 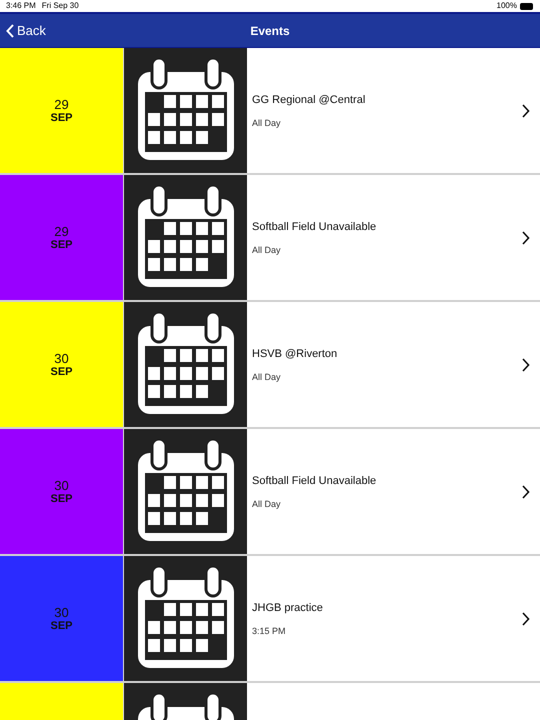 I want to click on event-item: HSVB @Riverton All Day, so click(x=393, y=364).